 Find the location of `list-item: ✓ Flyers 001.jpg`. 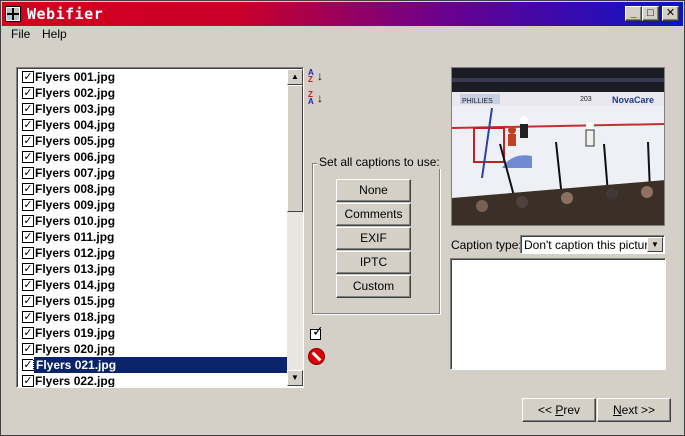

list-item: ✓ Flyers 001.jpg is located at coordinates (153, 77).